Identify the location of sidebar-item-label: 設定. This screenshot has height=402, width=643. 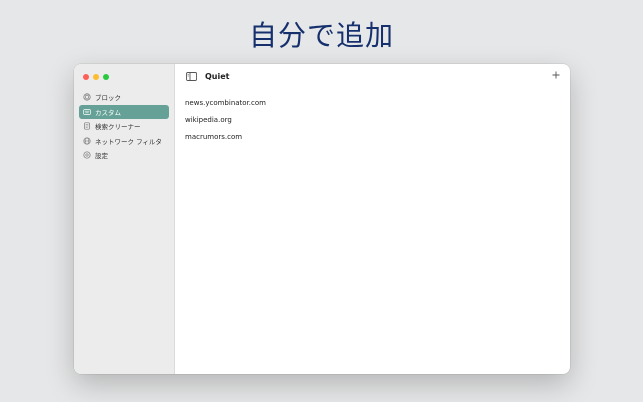
(101, 156).